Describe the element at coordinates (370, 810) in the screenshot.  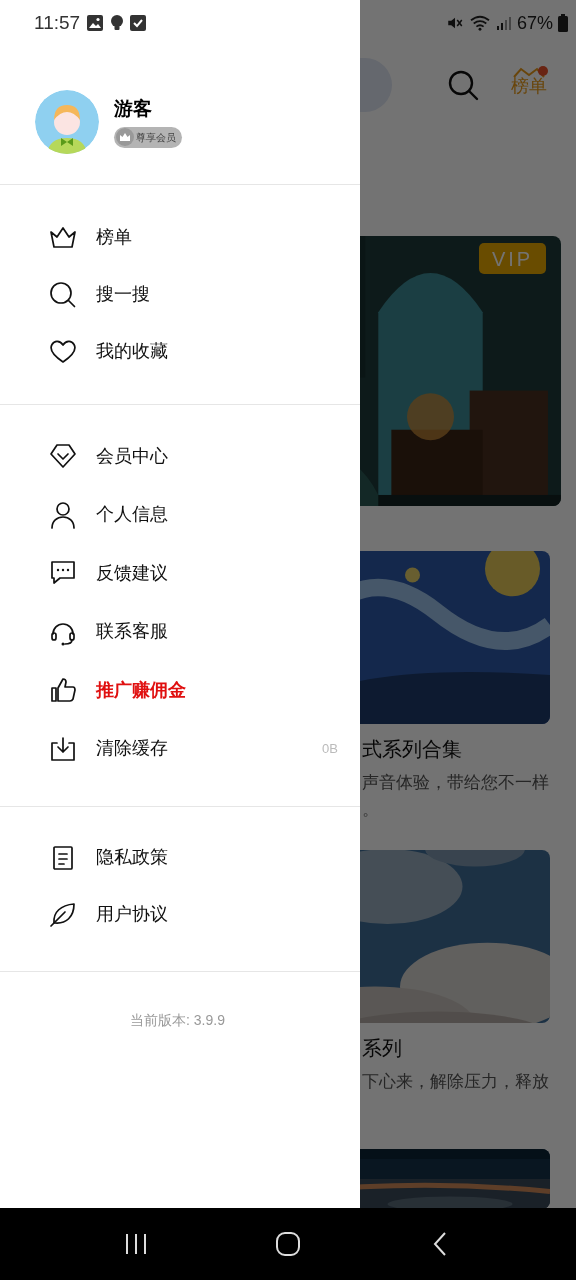
I see `card-description: 。` at that location.